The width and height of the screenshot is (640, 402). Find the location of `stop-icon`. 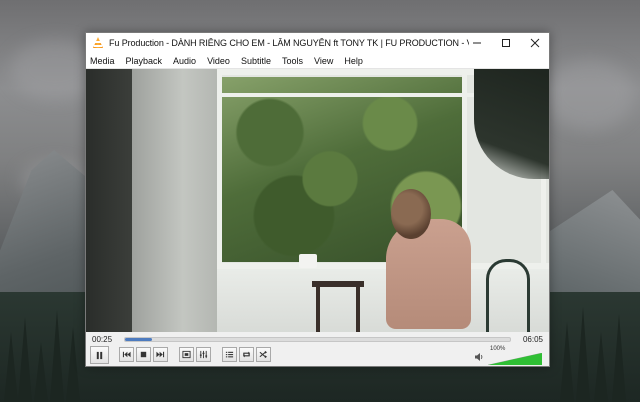

stop-icon is located at coordinates (143, 354).